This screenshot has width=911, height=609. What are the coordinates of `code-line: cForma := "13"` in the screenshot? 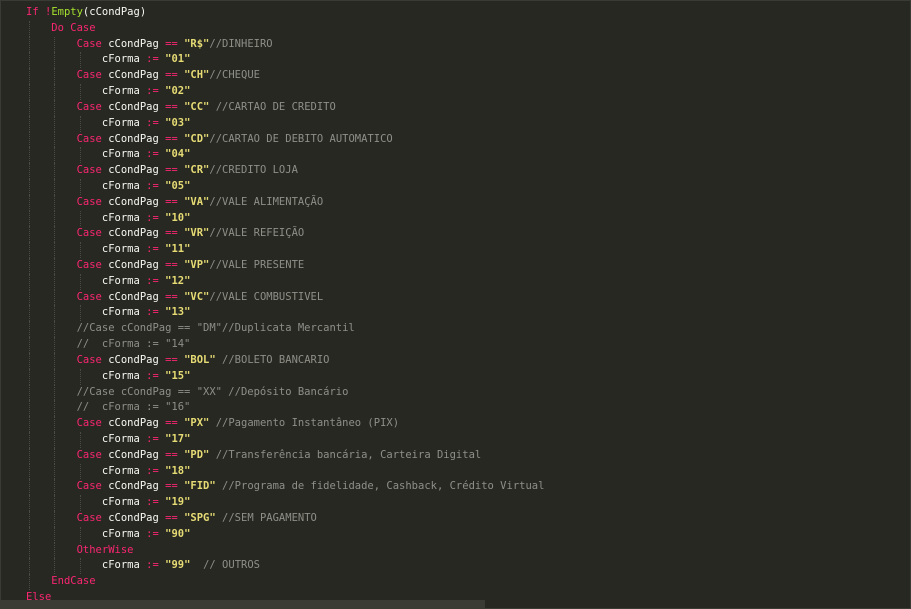 It's located at (455, 313).